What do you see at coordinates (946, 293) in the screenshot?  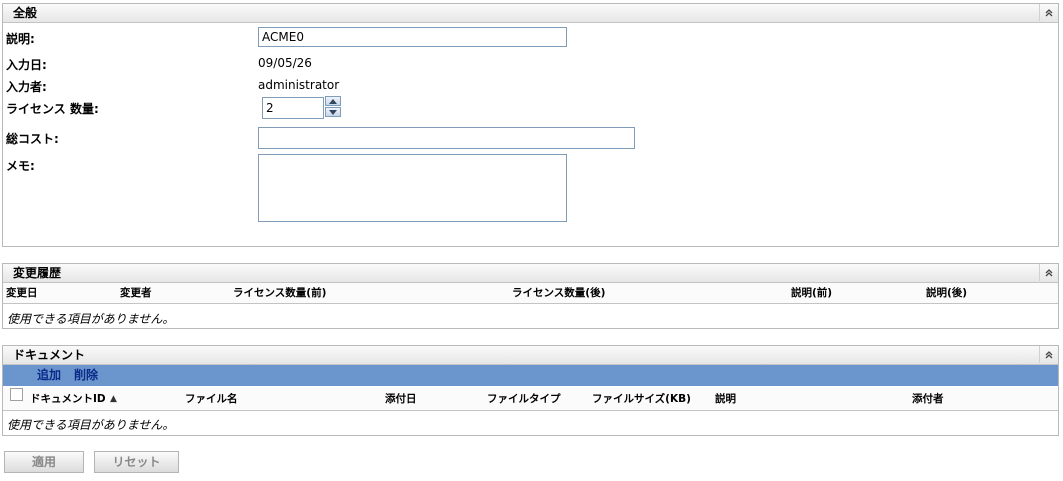 I see `history-col-desc-after: 説明(後)` at bounding box center [946, 293].